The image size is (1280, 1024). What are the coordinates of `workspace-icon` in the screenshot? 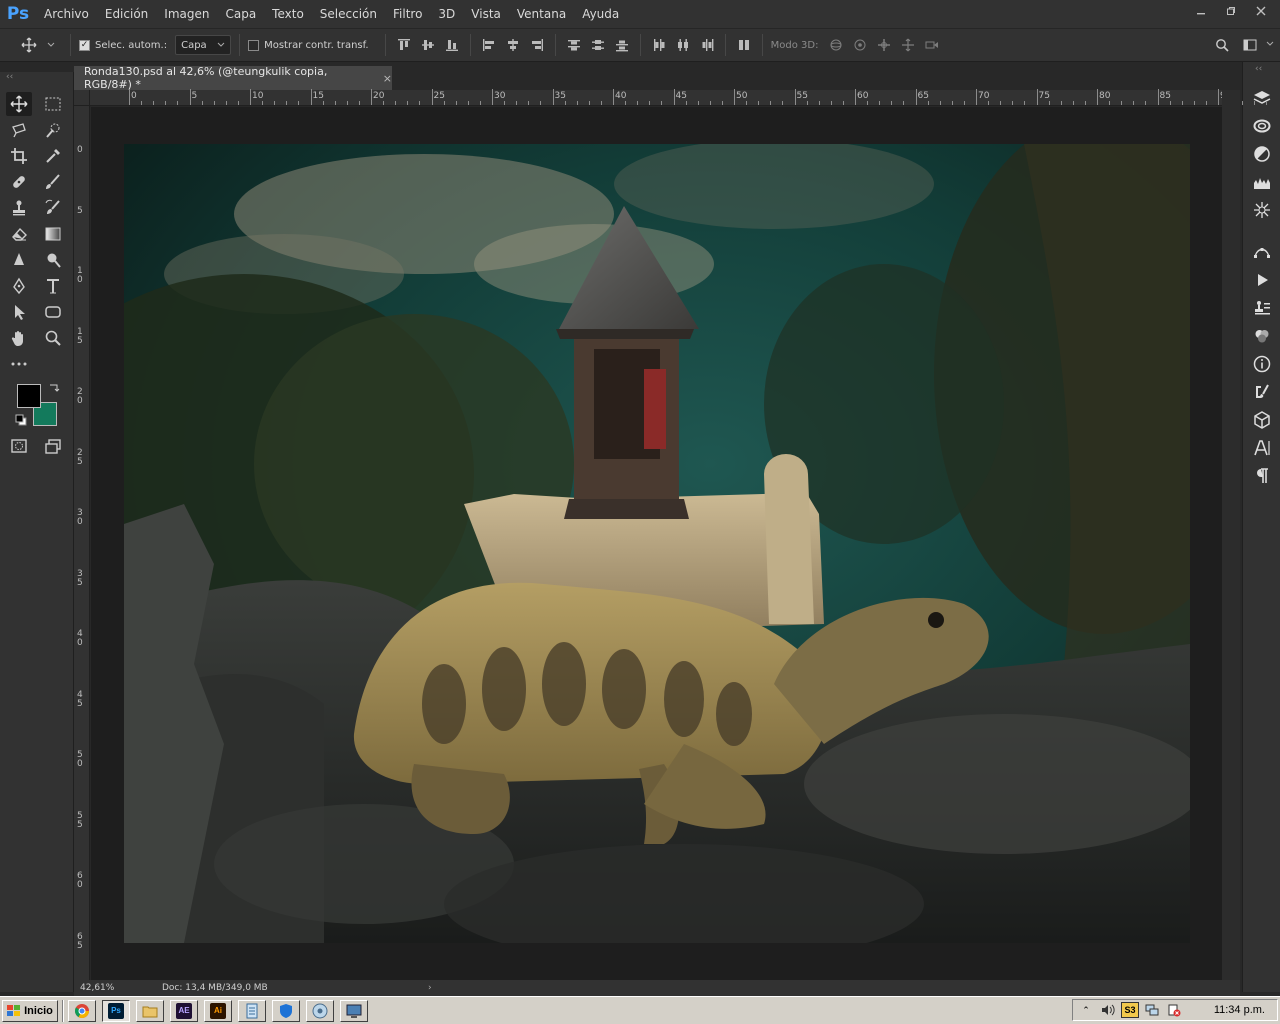 It's located at (1250, 45).